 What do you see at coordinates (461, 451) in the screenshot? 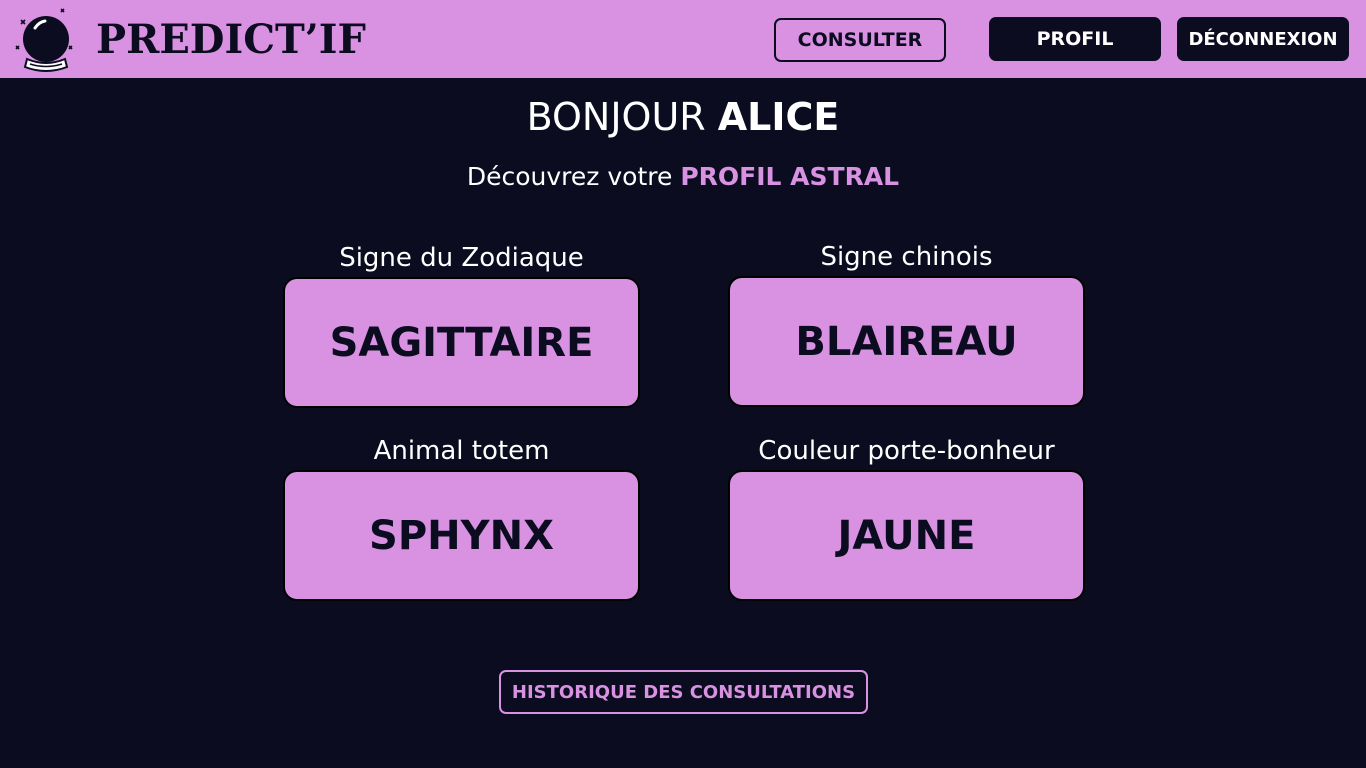
I see `totem-animal-label: Animal totem` at bounding box center [461, 451].